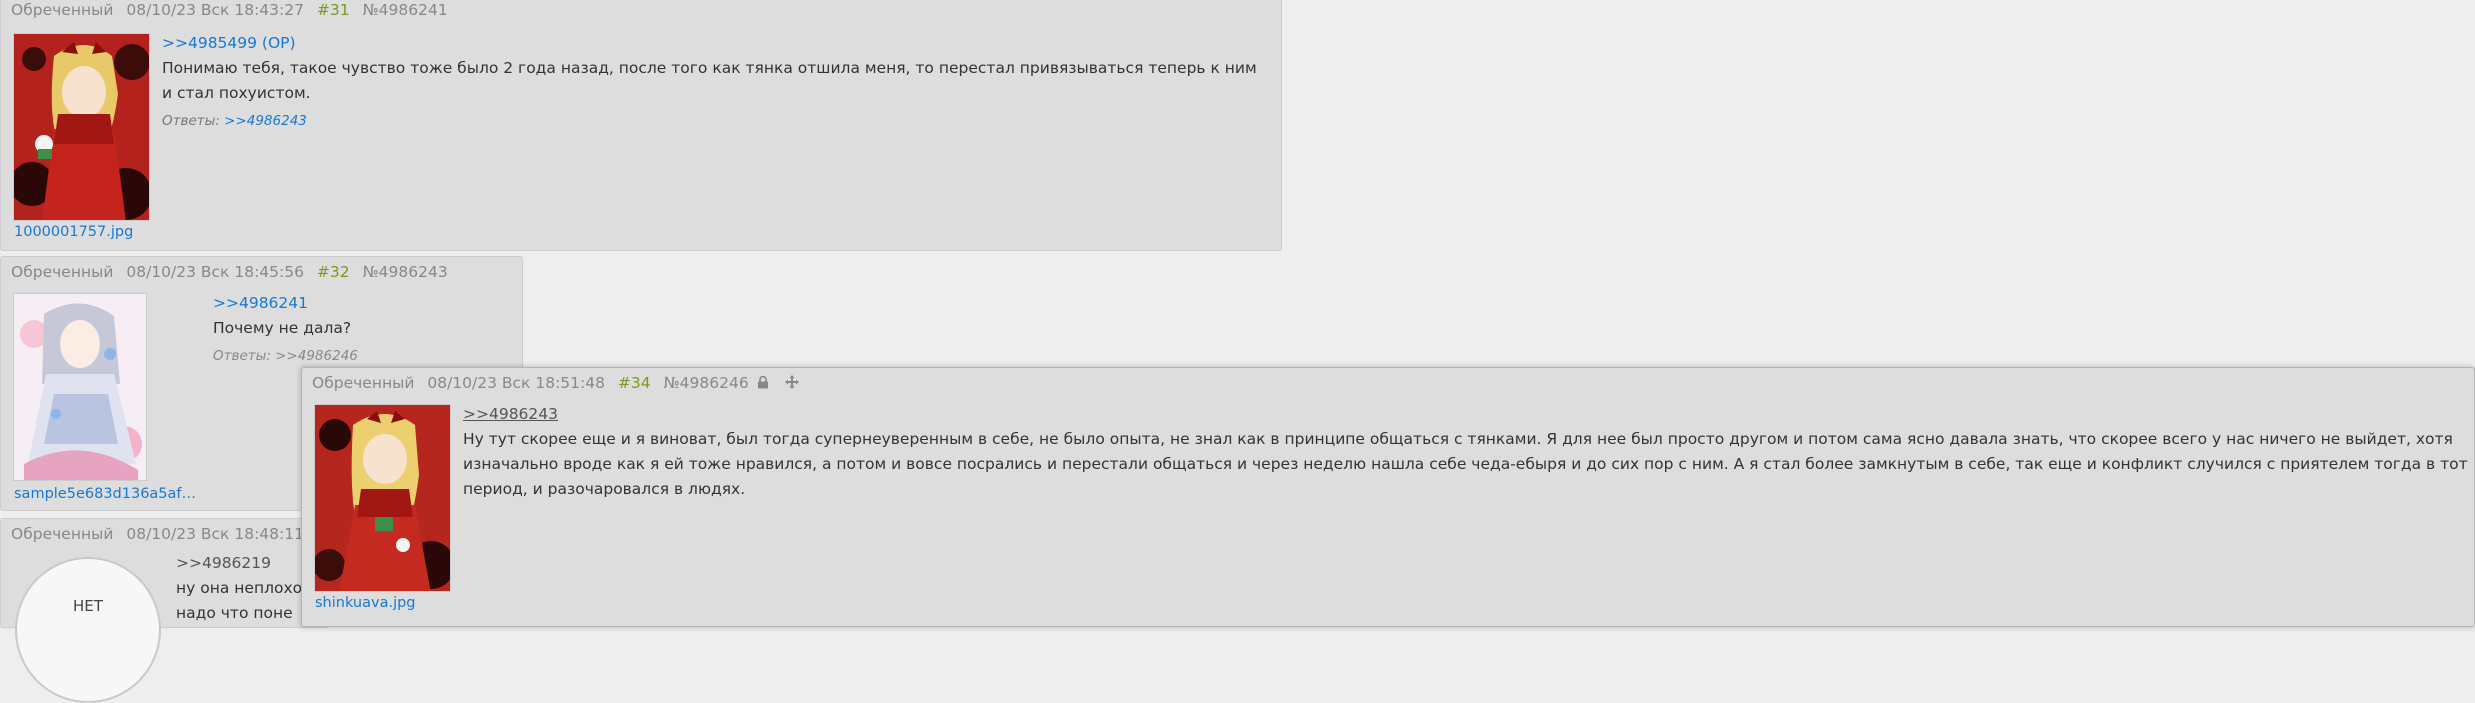 The image size is (2475, 703). Describe the element at coordinates (89, 232) in the screenshot. I see `post-file-name-link: 1000001757.jpg` at that location.